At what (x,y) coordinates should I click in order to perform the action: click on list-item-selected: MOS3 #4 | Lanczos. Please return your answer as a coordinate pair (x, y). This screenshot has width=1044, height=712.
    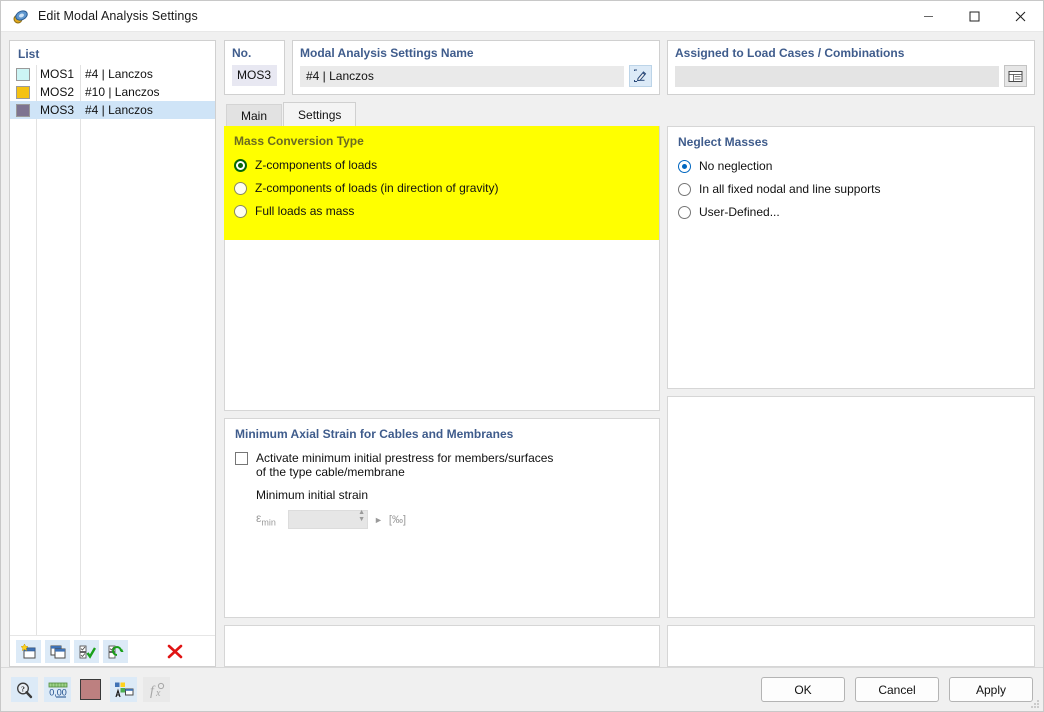
    Looking at the image, I should click on (112, 110).